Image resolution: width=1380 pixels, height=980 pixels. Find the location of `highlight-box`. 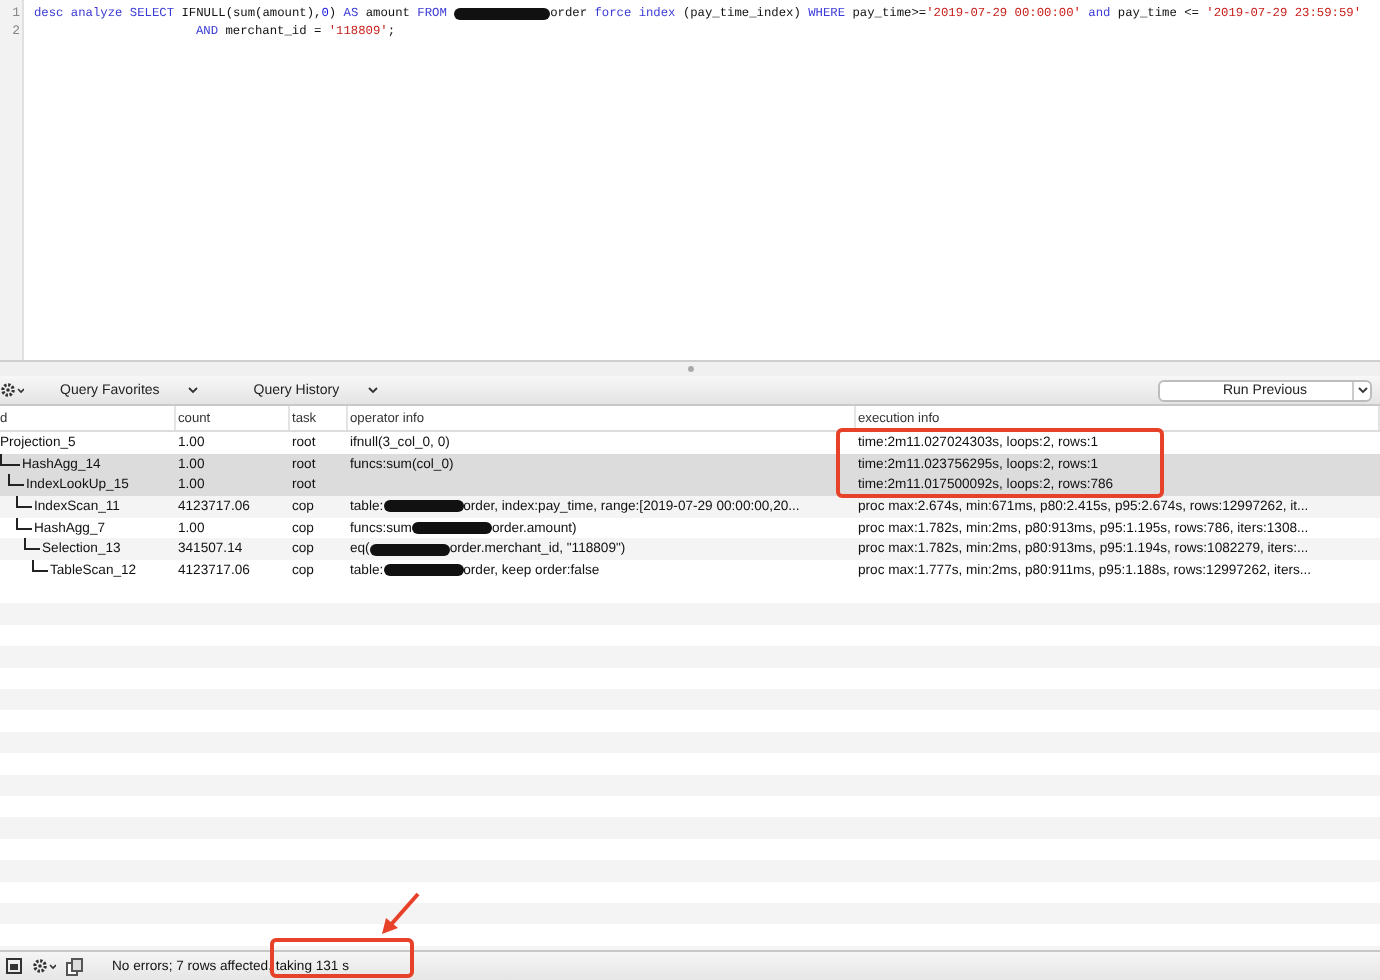

highlight-box is located at coordinates (341, 958).